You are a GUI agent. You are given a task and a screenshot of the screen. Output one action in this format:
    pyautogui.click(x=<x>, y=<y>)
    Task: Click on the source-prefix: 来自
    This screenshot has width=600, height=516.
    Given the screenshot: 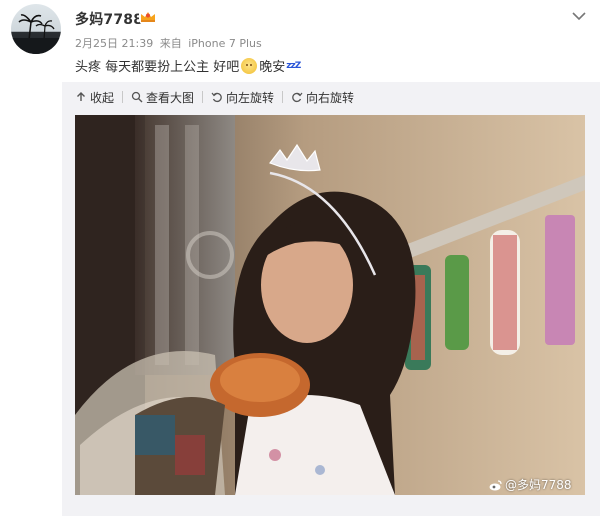 What is the action you would take?
    pyautogui.click(x=170, y=43)
    